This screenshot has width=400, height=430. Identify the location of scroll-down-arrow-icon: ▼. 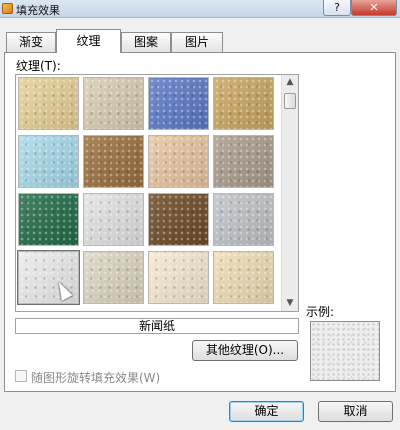
(290, 303).